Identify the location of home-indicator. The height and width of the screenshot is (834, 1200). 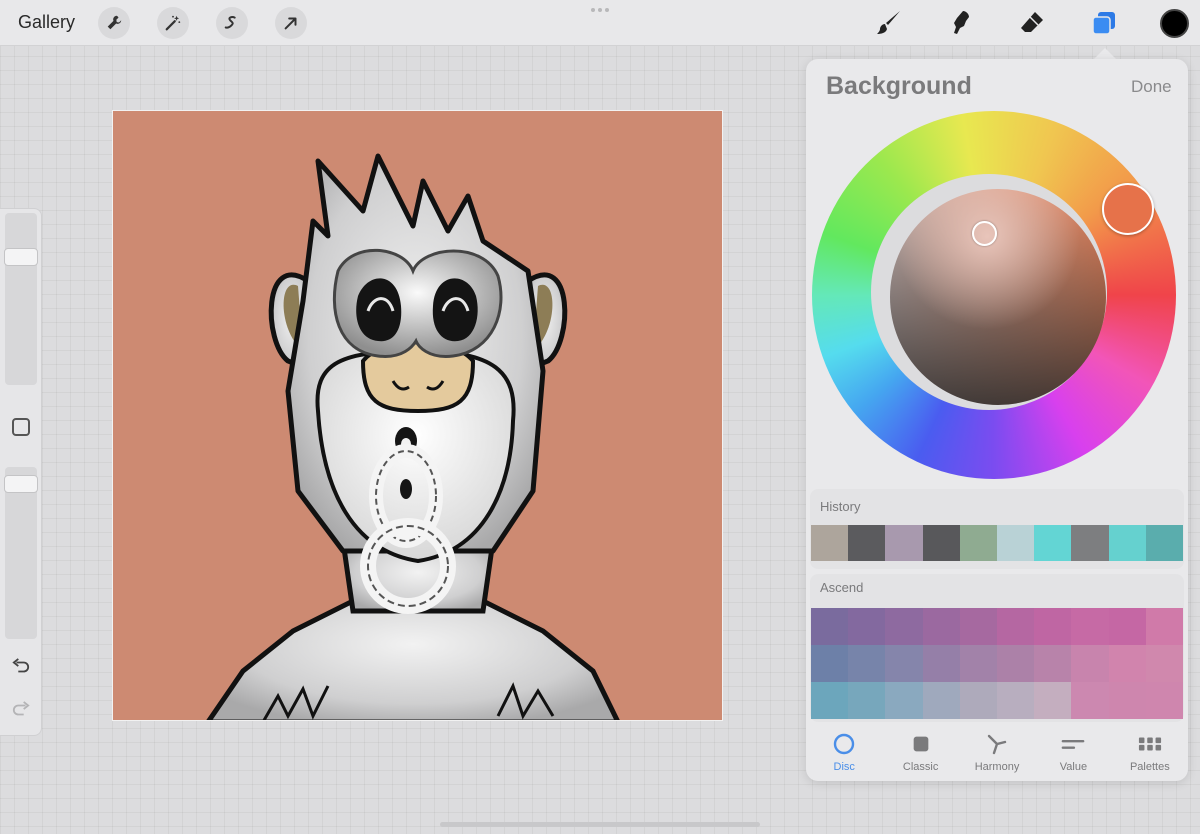
(600, 824).